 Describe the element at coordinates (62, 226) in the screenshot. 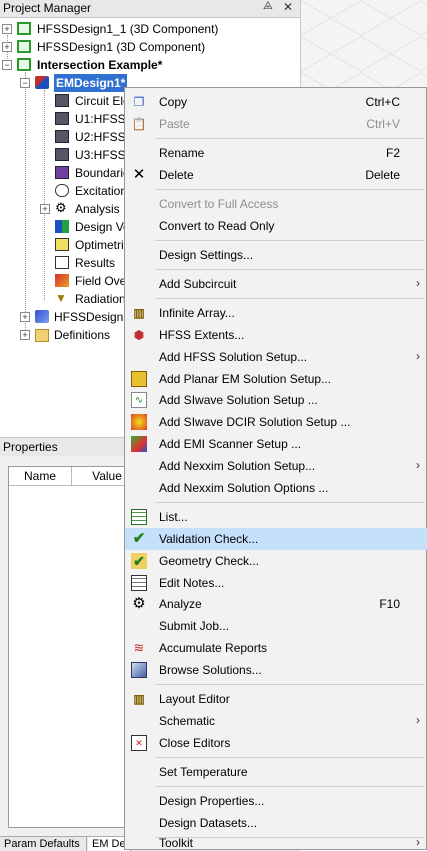

I see `design-verify-icon` at that location.